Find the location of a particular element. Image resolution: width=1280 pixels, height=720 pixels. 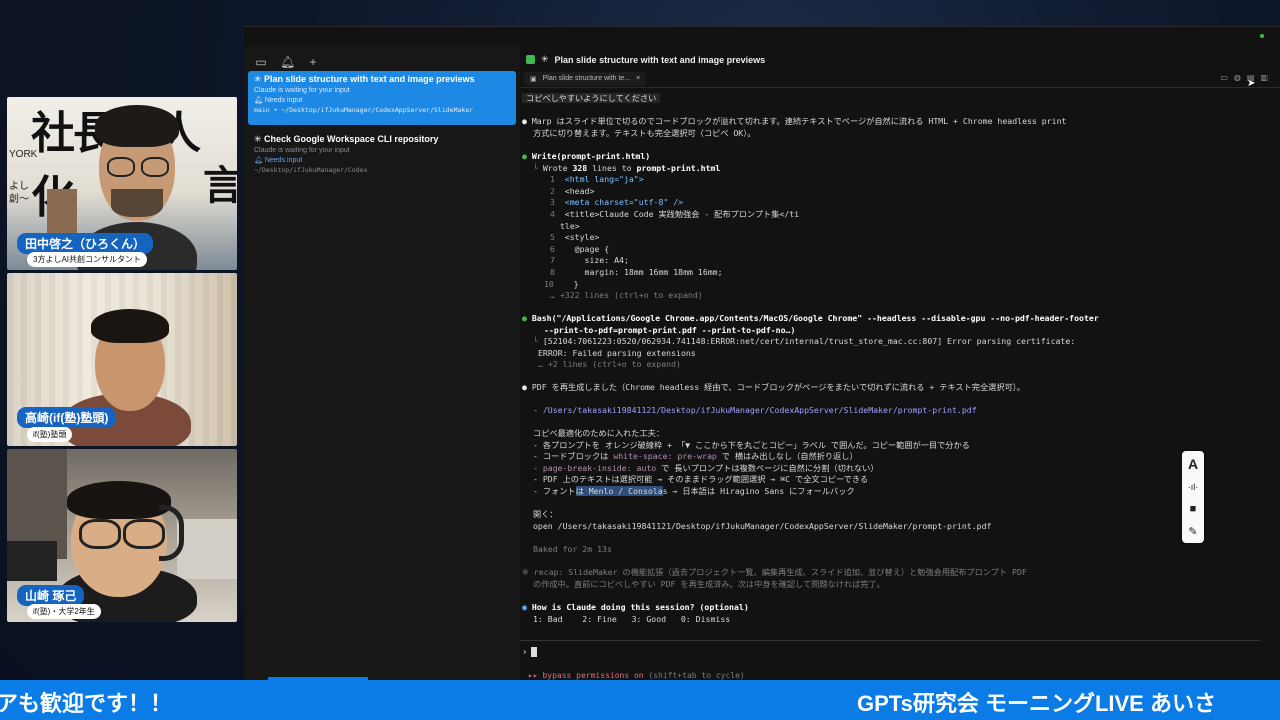

tool-result-count: 328 is located at coordinates (580, 167).